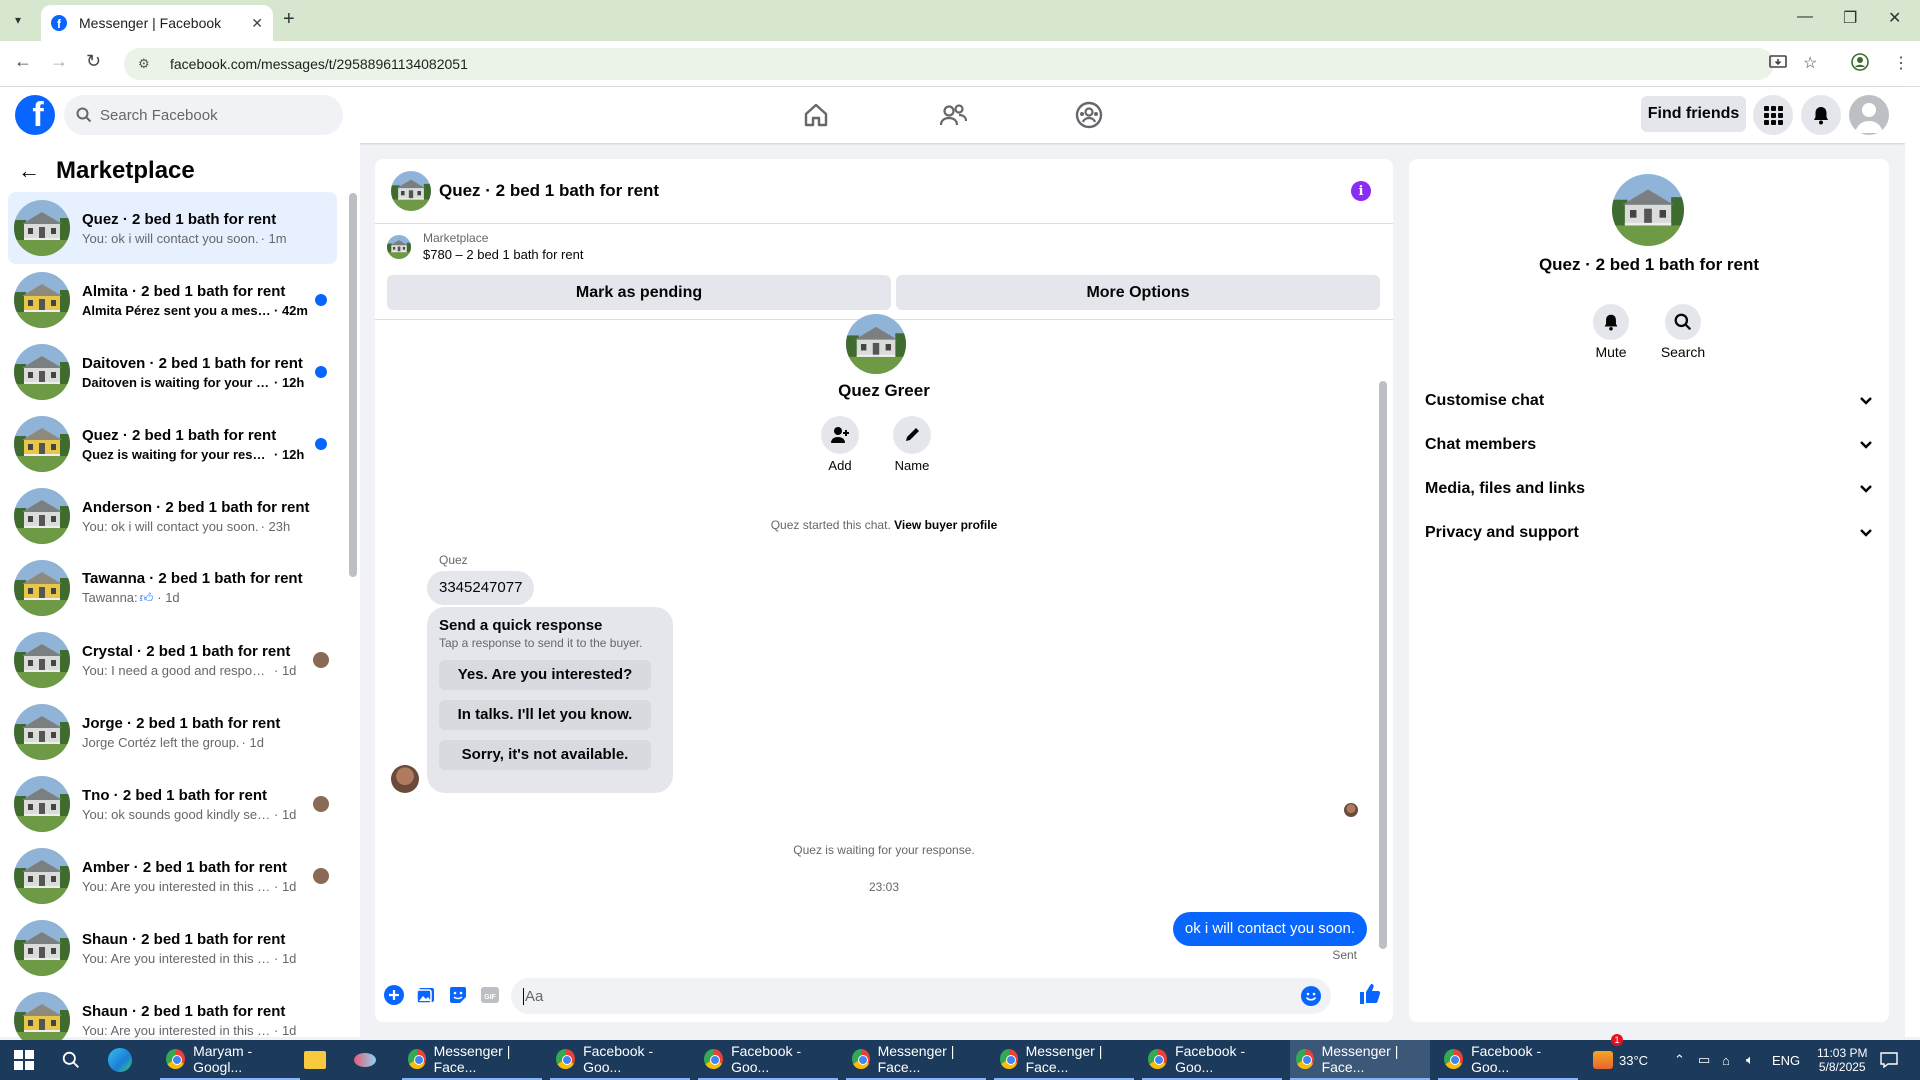  I want to click on pinned-app-icon, so click(365, 1060).